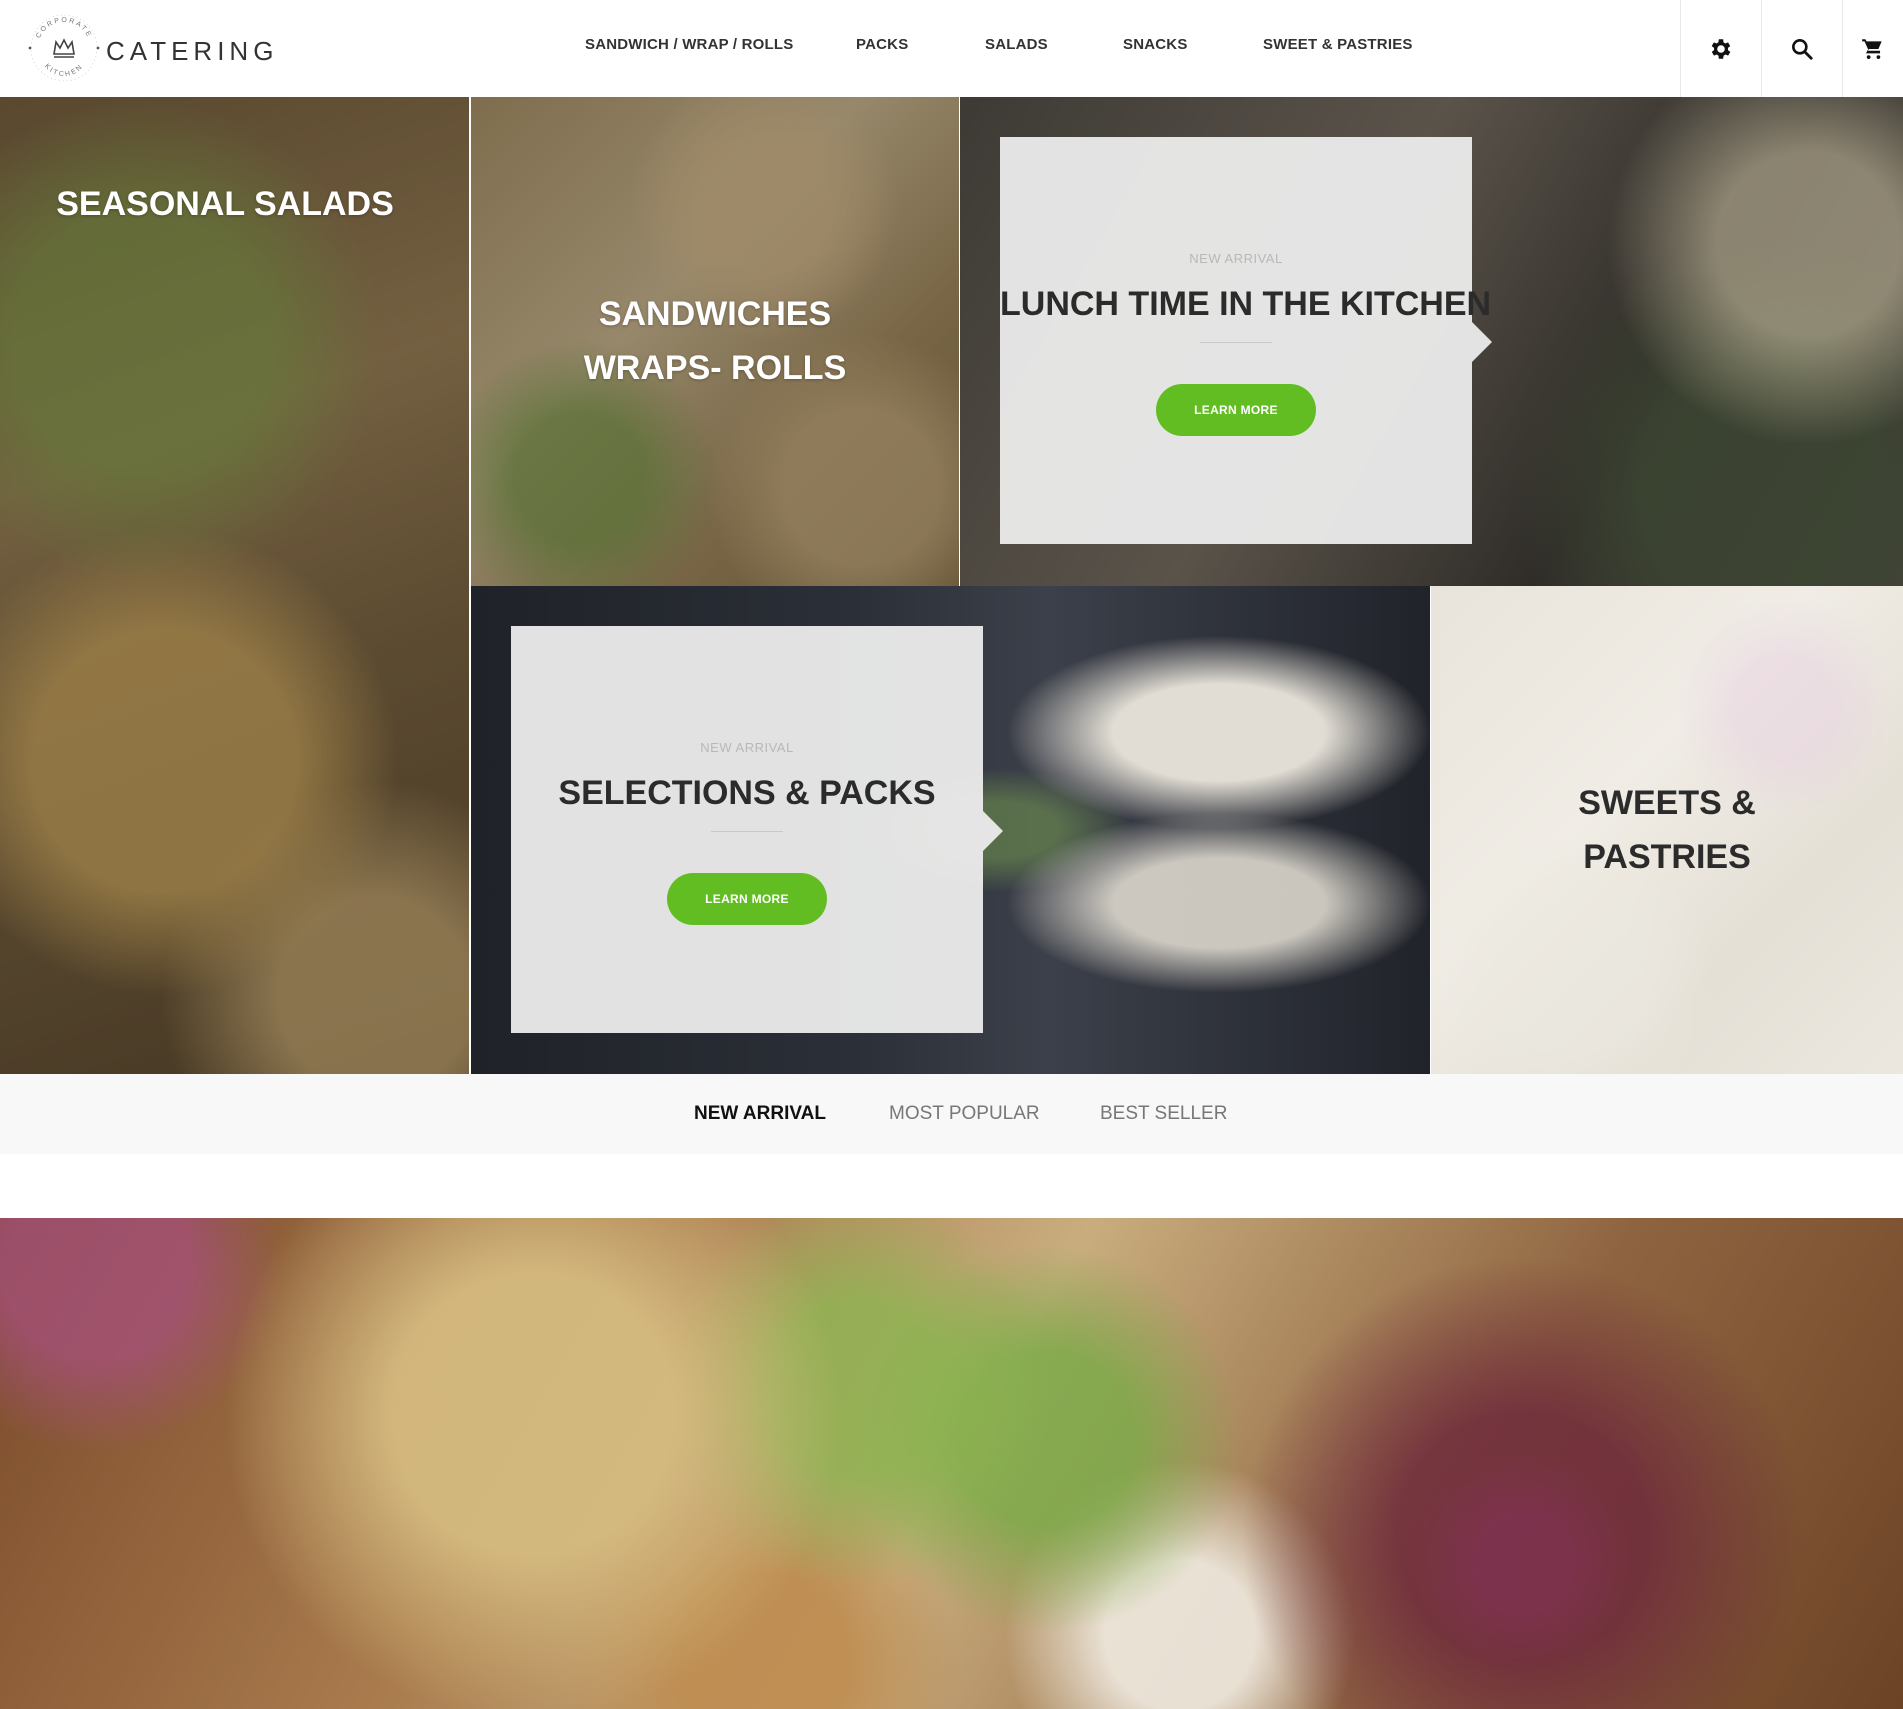 The image size is (1903, 1709). I want to click on settings-button, so click(1720, 48).